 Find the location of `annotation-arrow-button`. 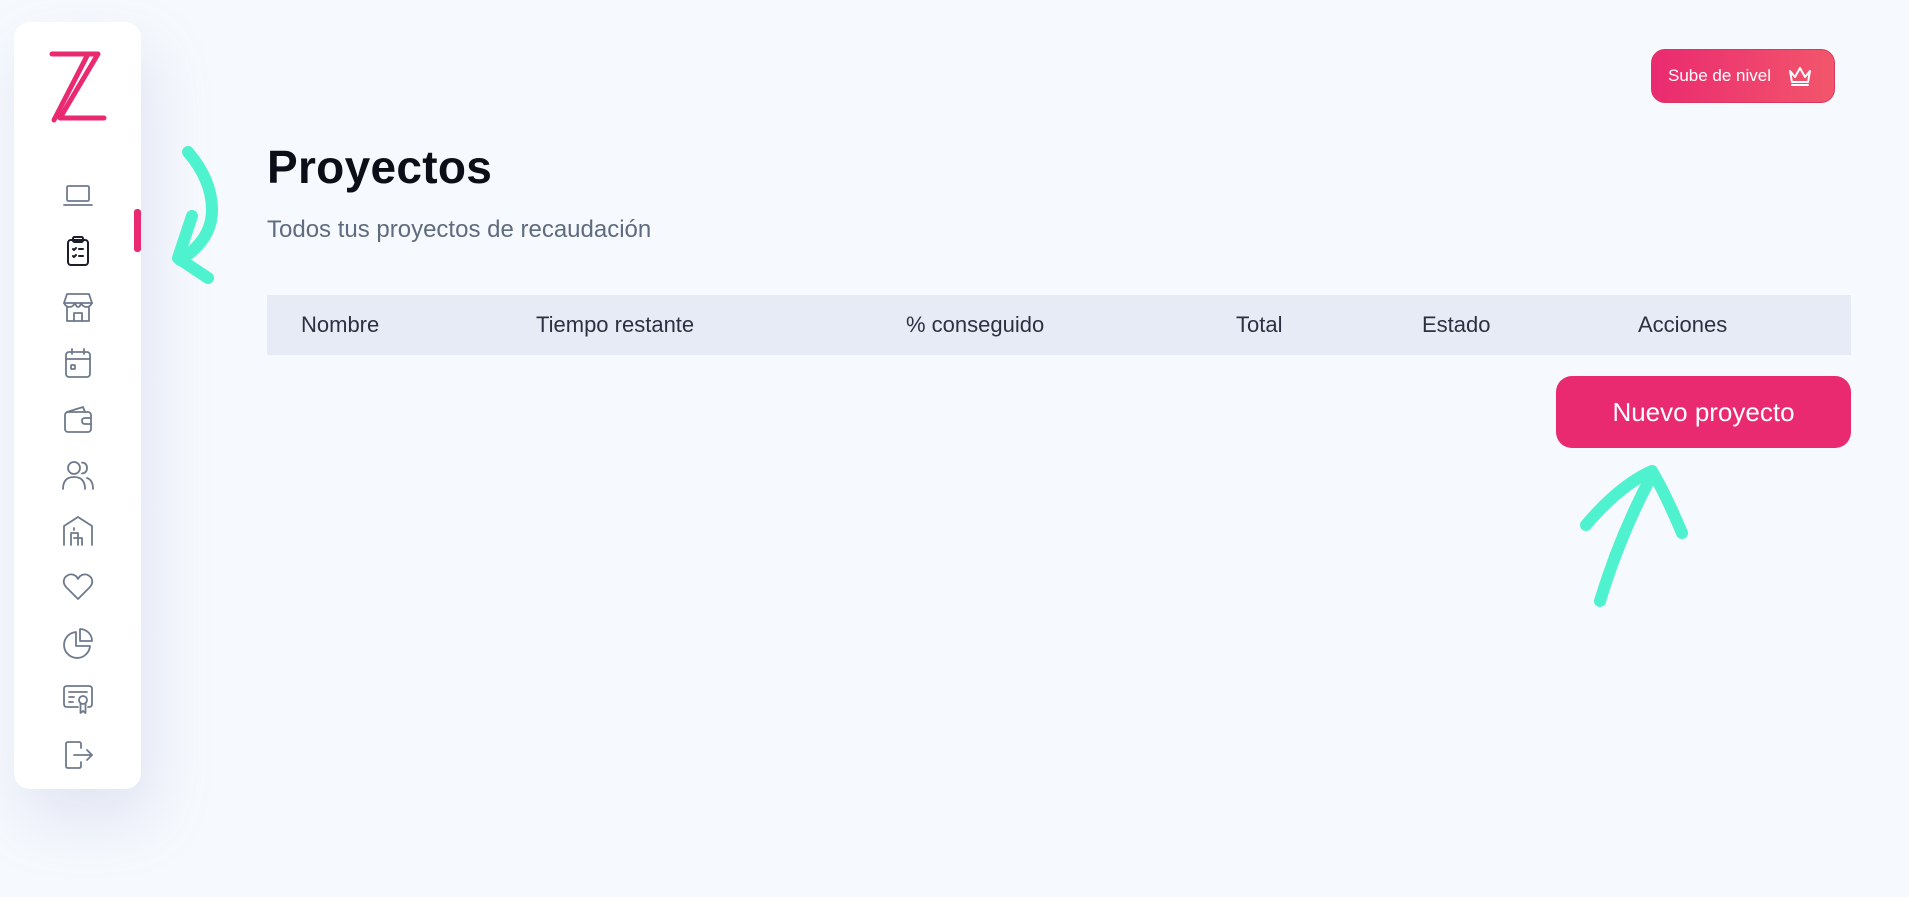

annotation-arrow-button is located at coordinates (1634, 536).